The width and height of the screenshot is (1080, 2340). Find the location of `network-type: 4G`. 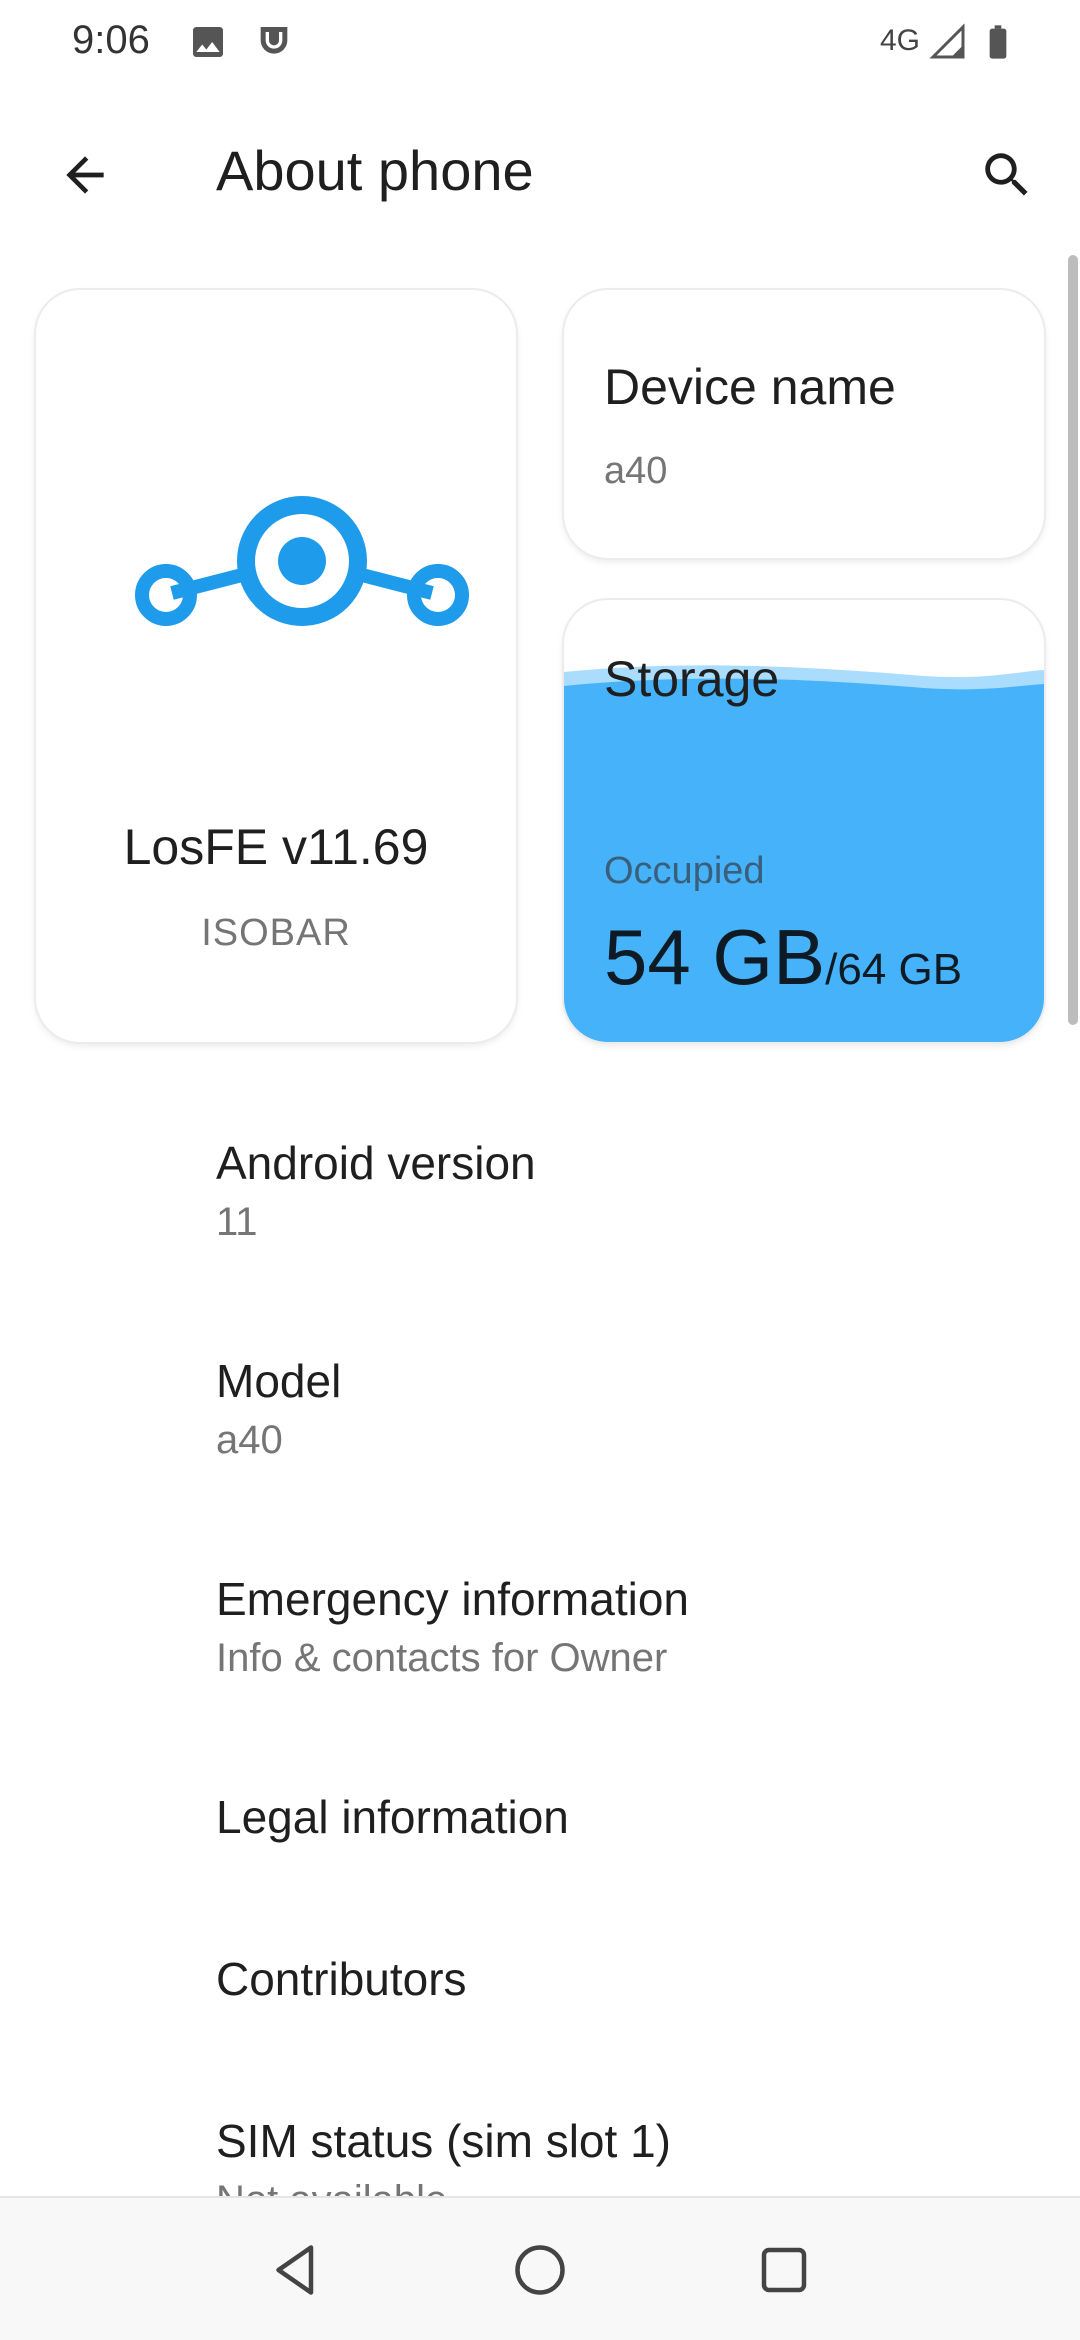

network-type: 4G is located at coordinates (900, 40).